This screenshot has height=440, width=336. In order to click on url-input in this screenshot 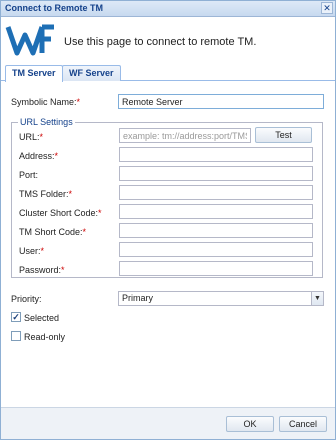, I will do `click(185, 135)`.